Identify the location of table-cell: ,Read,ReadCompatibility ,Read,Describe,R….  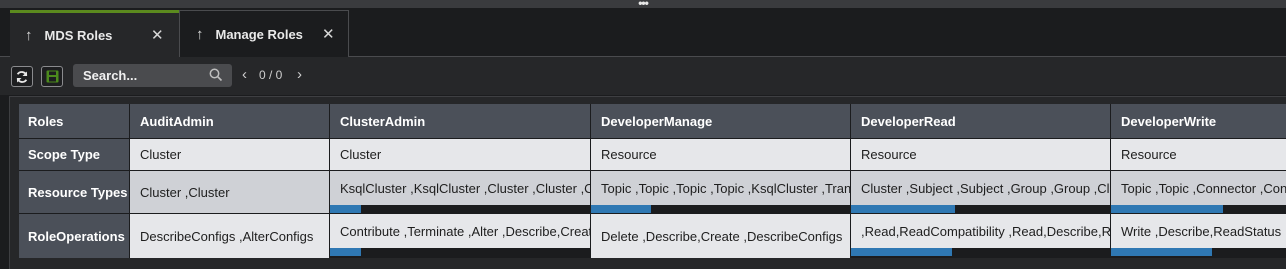
(980, 231).